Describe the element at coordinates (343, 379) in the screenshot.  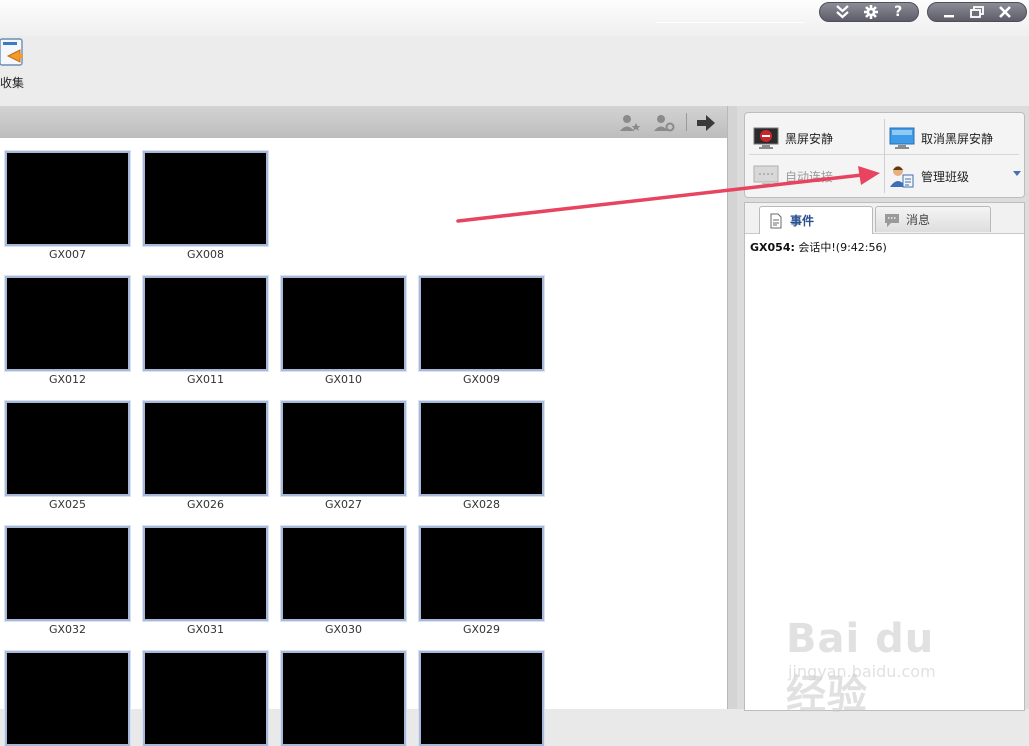
I see `student-screen-label: GX010` at that location.